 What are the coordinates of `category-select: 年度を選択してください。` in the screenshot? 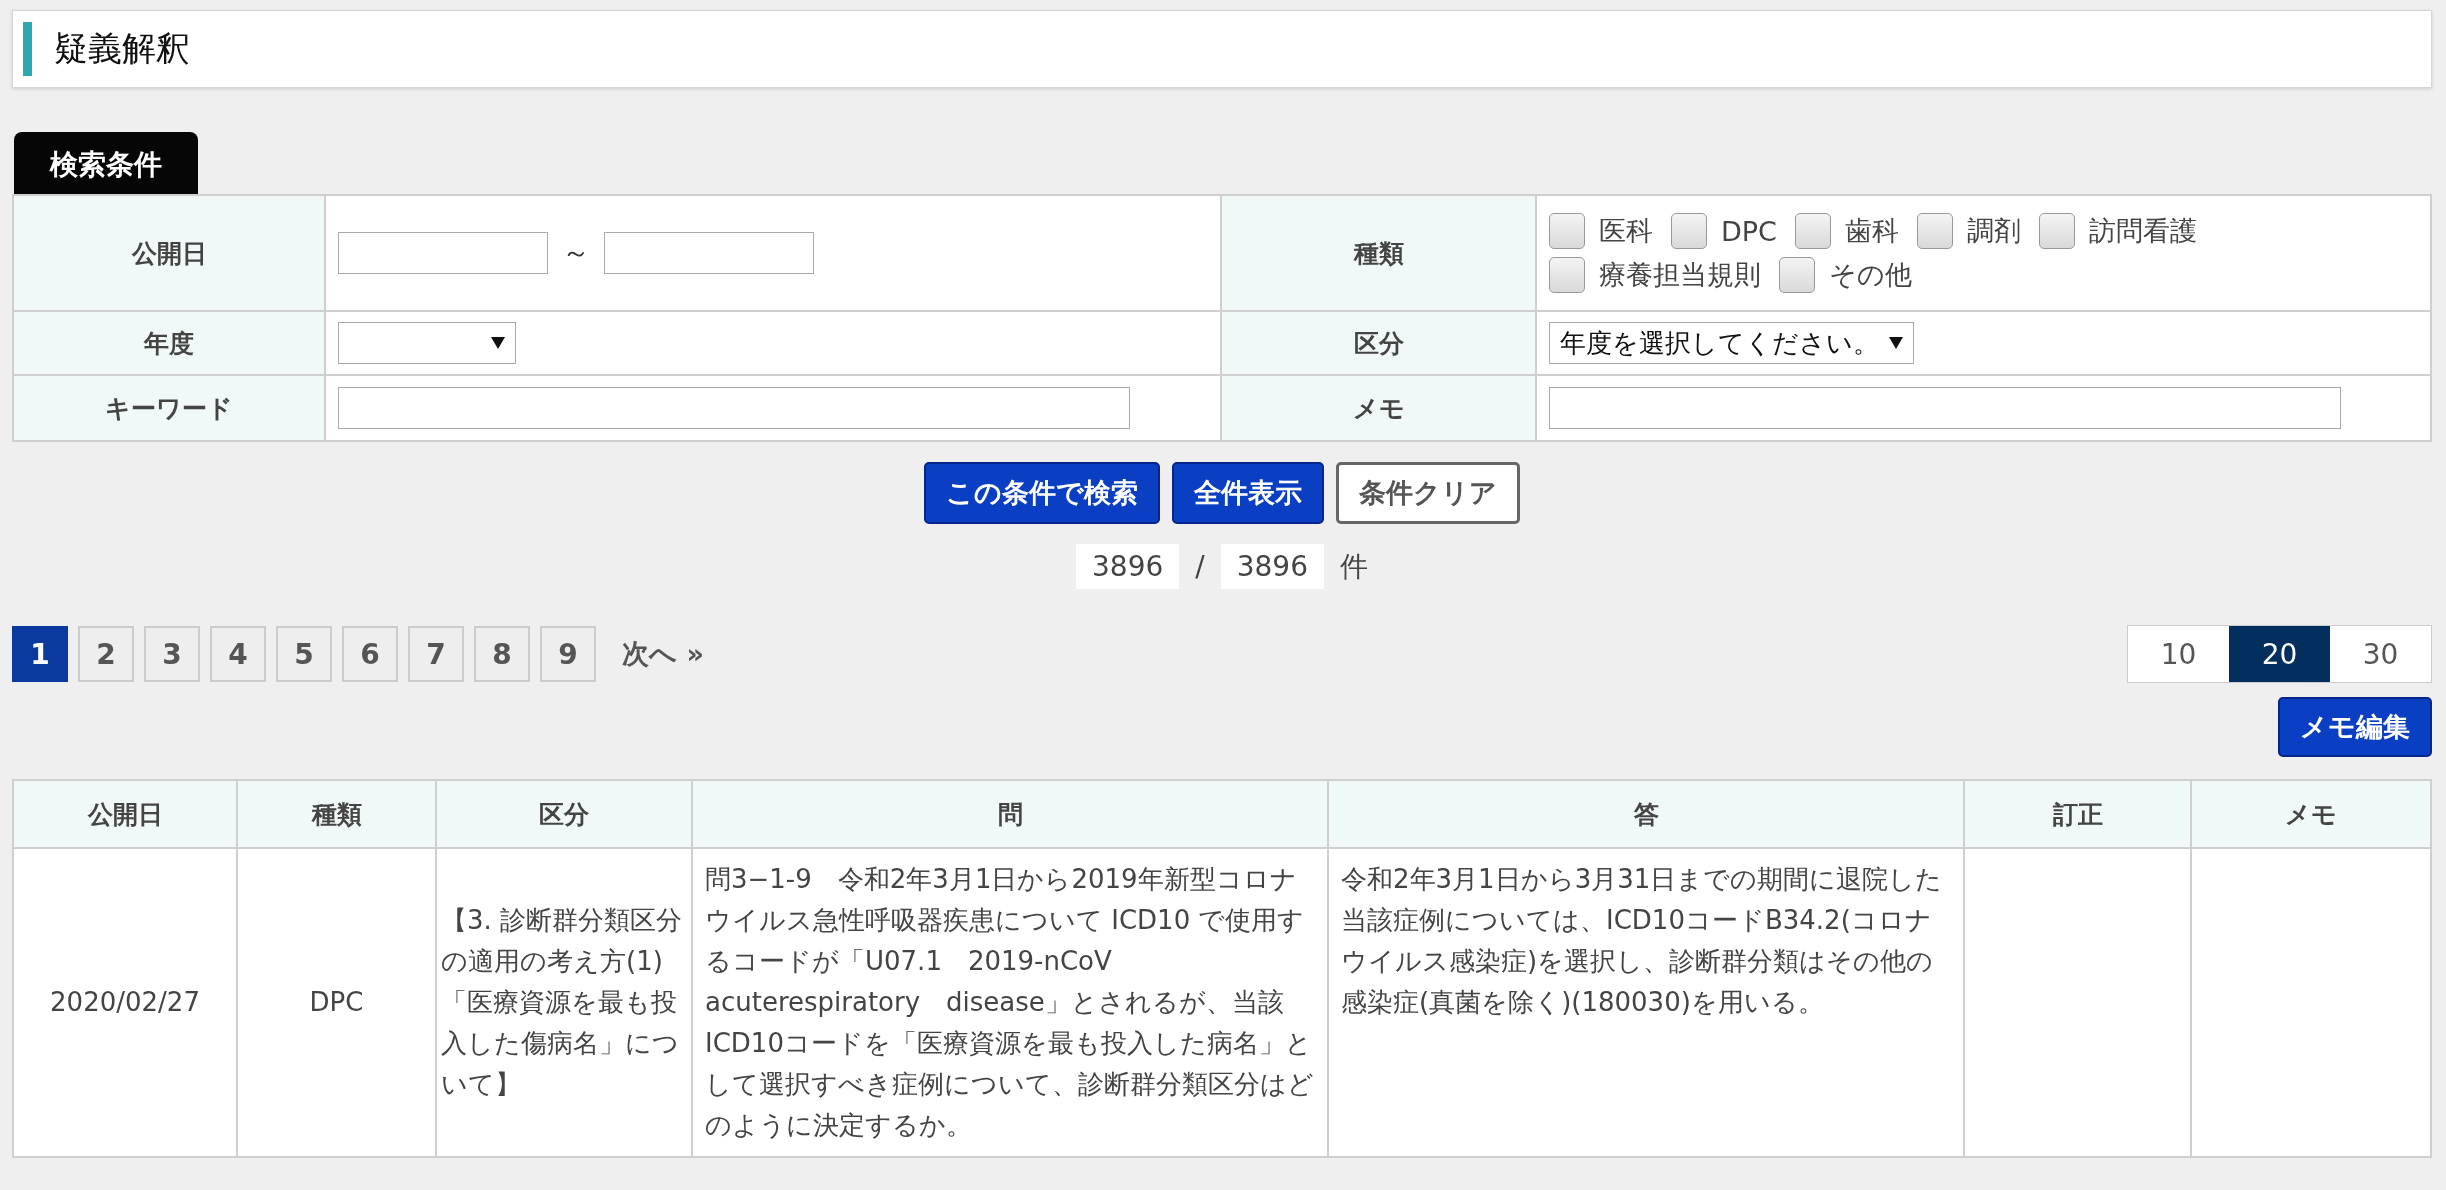 It's located at (1731, 343).